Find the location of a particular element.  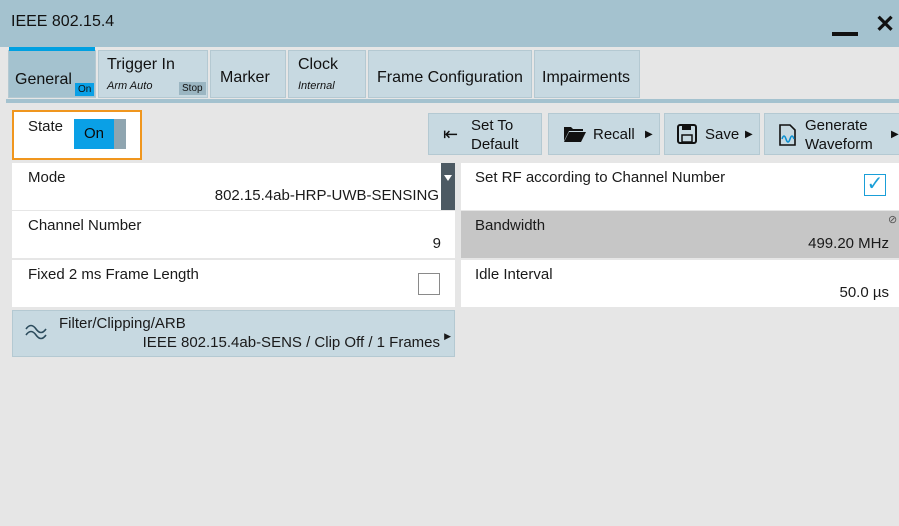

tab-general: General On is located at coordinates (52, 72).